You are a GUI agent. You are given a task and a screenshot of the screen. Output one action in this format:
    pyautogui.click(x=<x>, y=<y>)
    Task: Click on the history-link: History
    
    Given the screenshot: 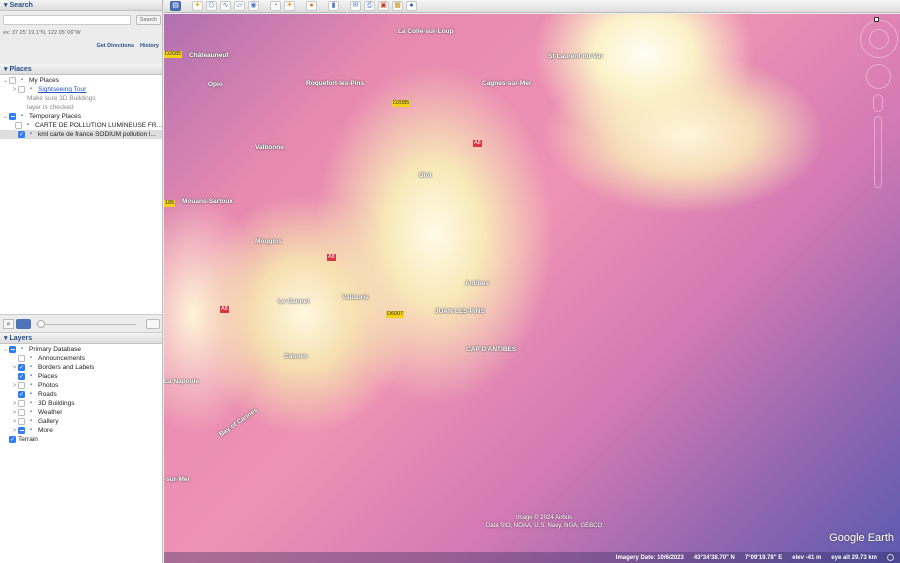 What is the action you would take?
    pyautogui.click(x=149, y=46)
    